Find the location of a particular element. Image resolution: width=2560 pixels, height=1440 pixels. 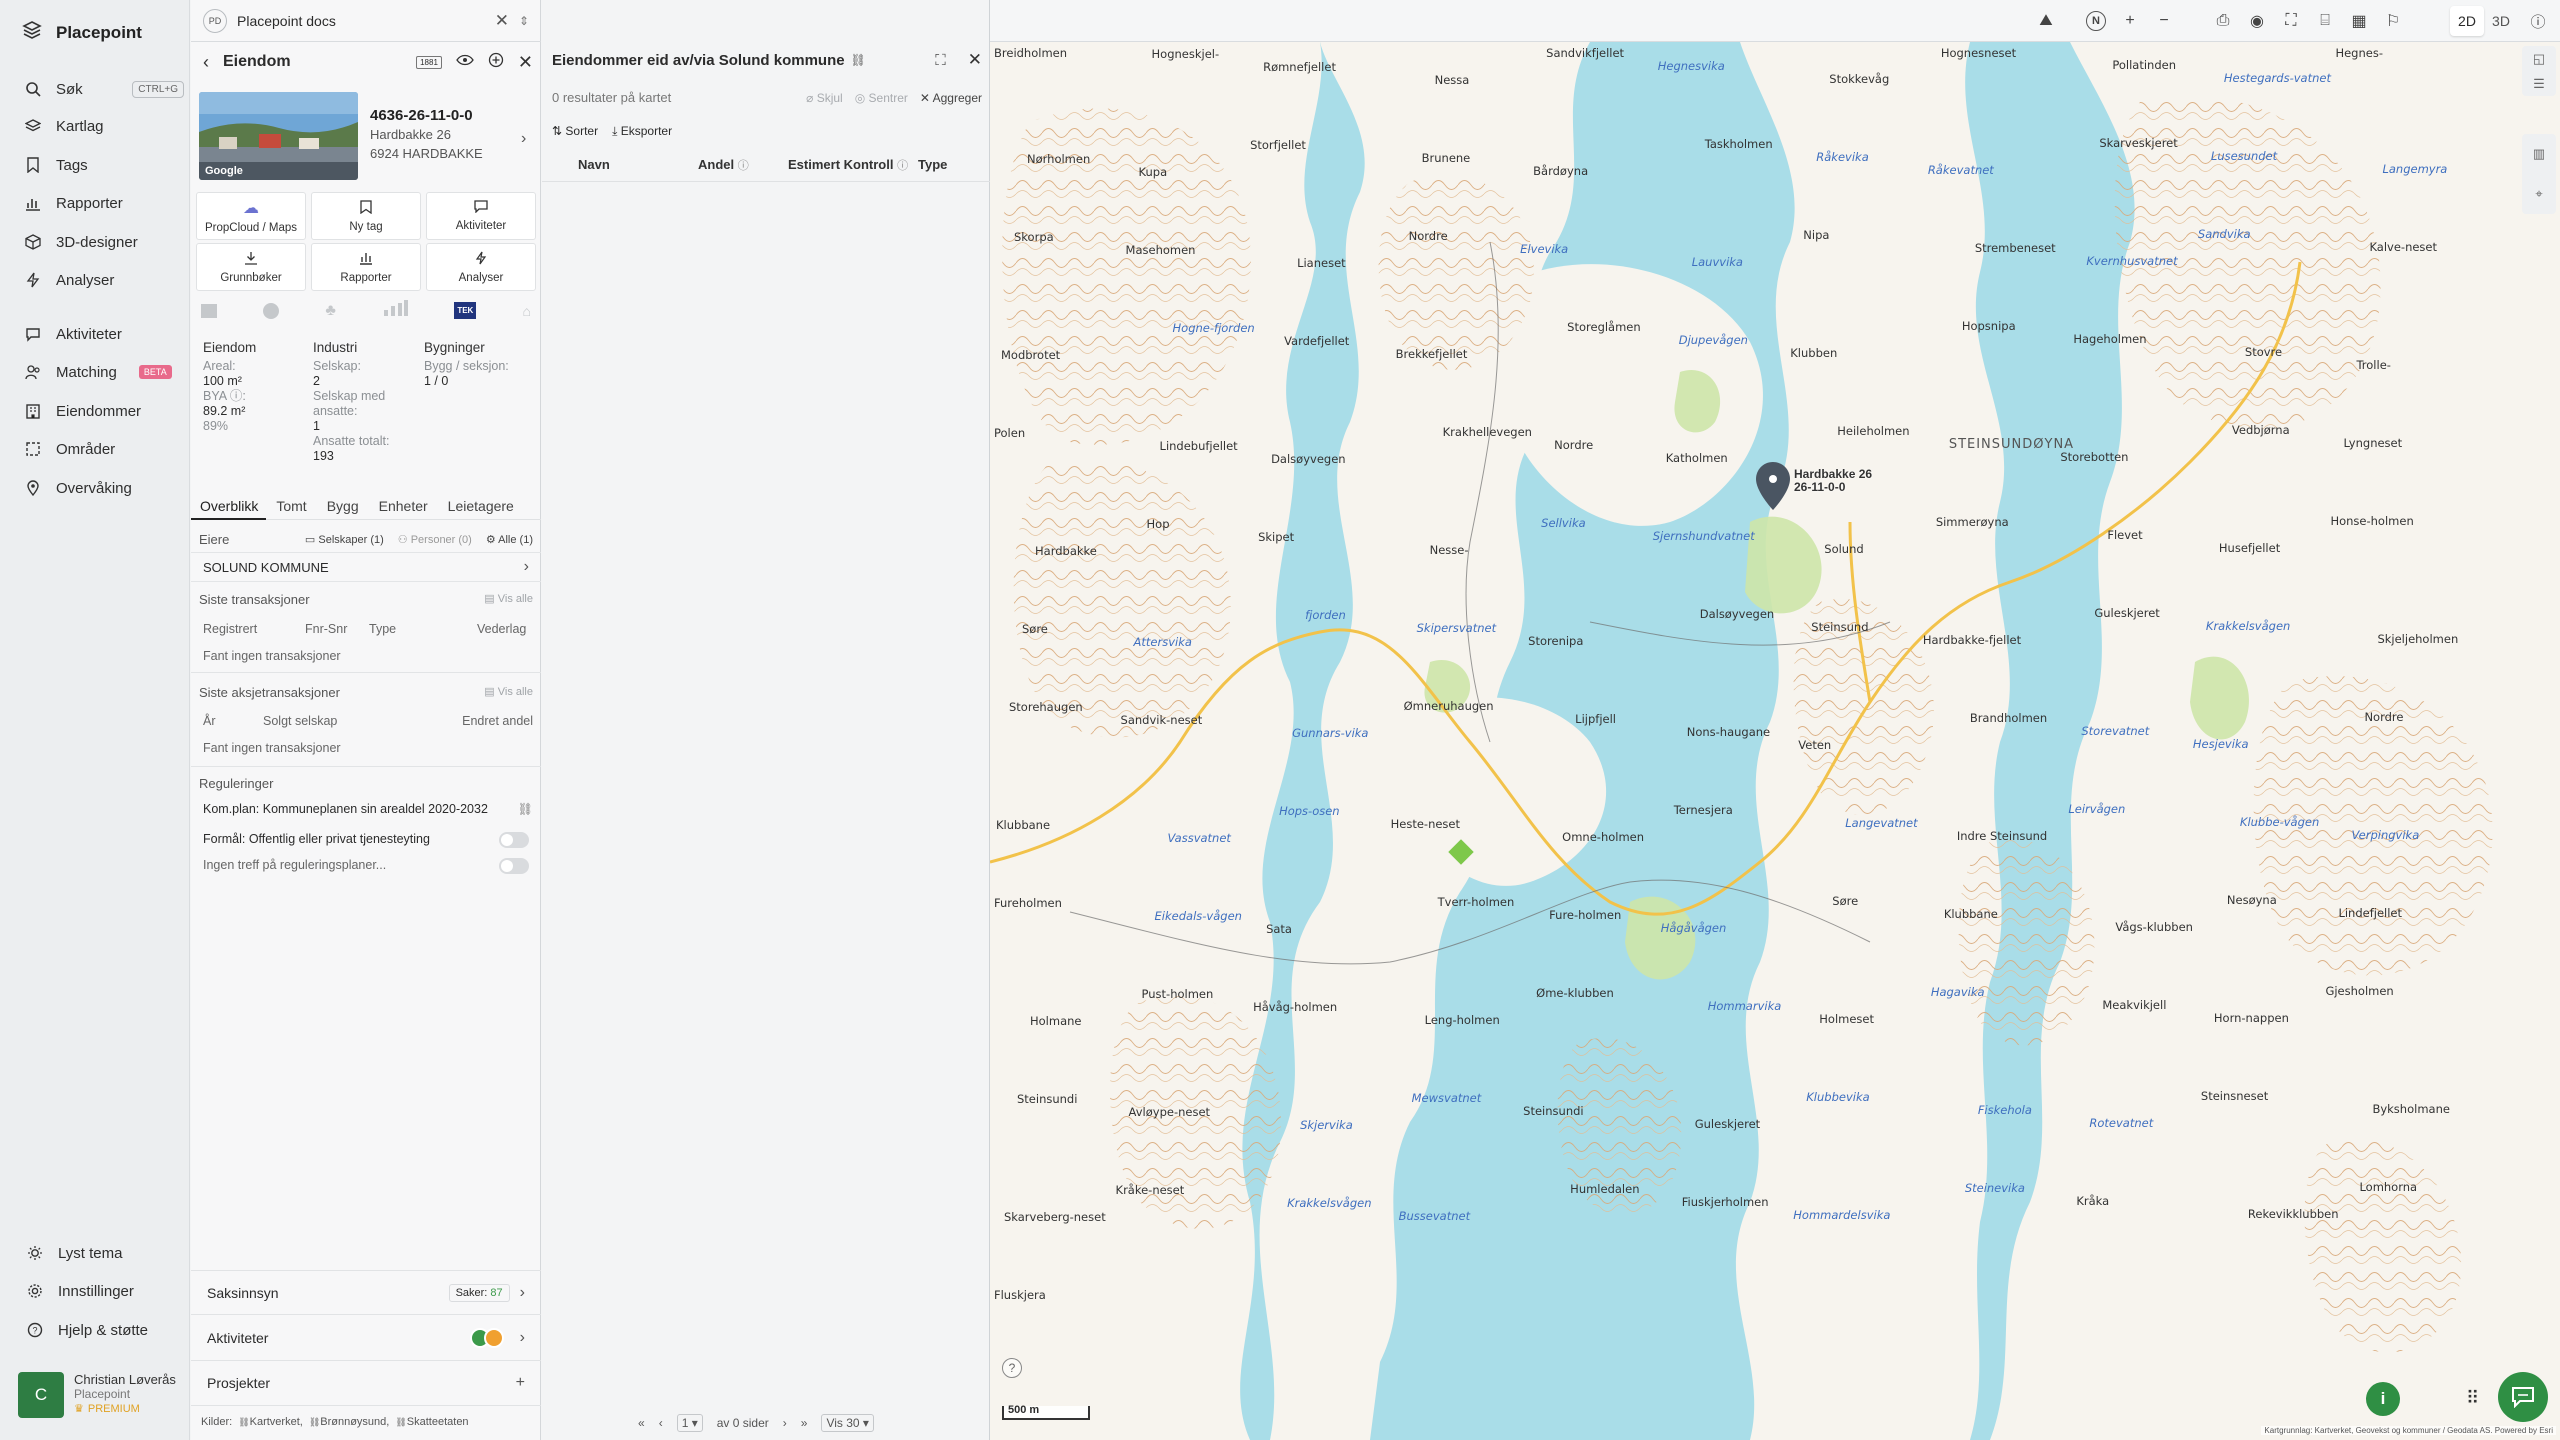

add-icon: + is located at coordinates (520, 1383).